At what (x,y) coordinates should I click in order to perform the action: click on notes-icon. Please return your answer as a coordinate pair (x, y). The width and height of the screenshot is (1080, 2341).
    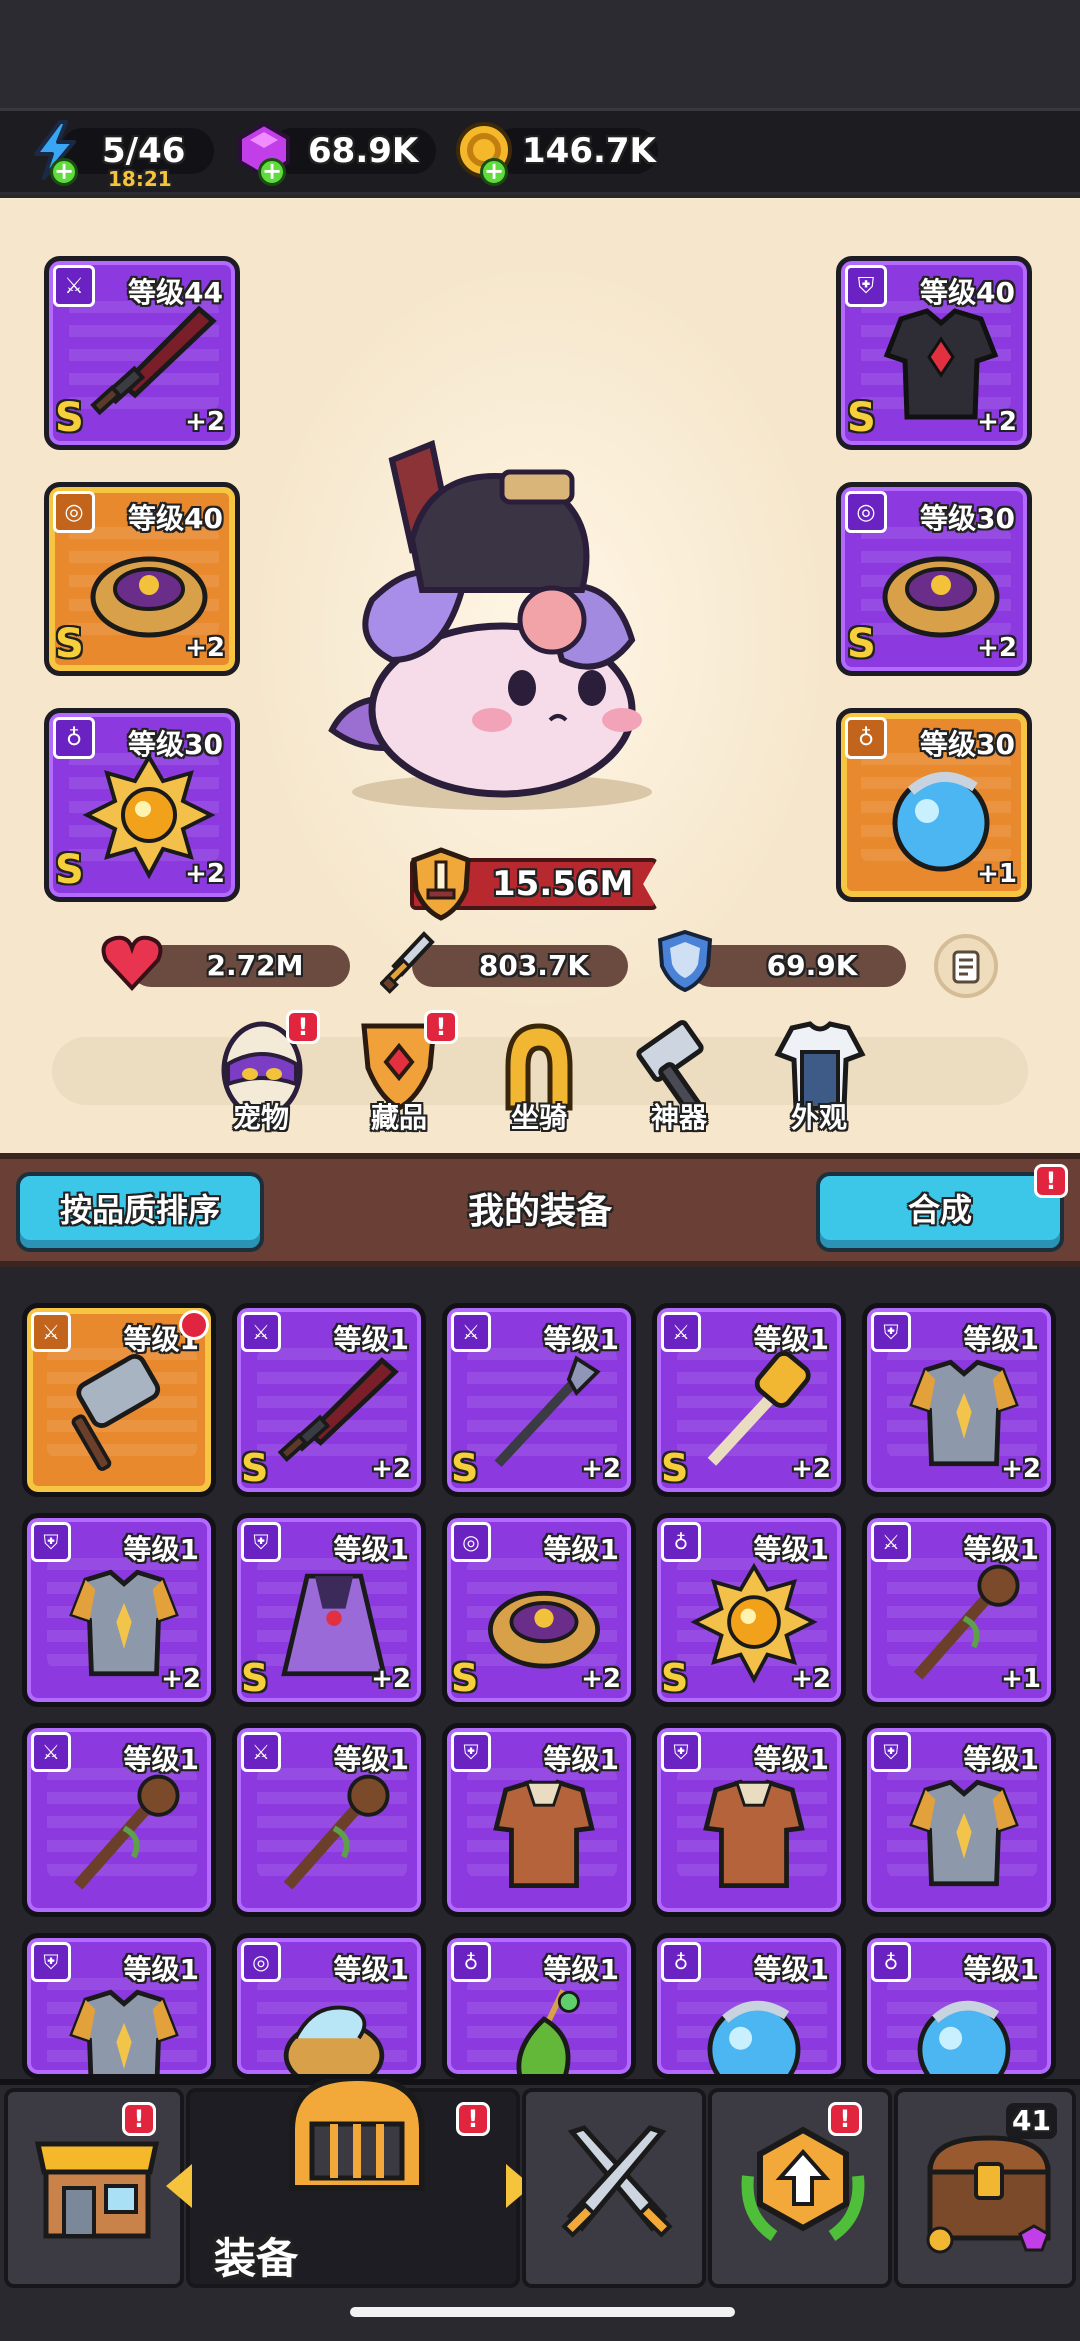
    Looking at the image, I should click on (966, 967).